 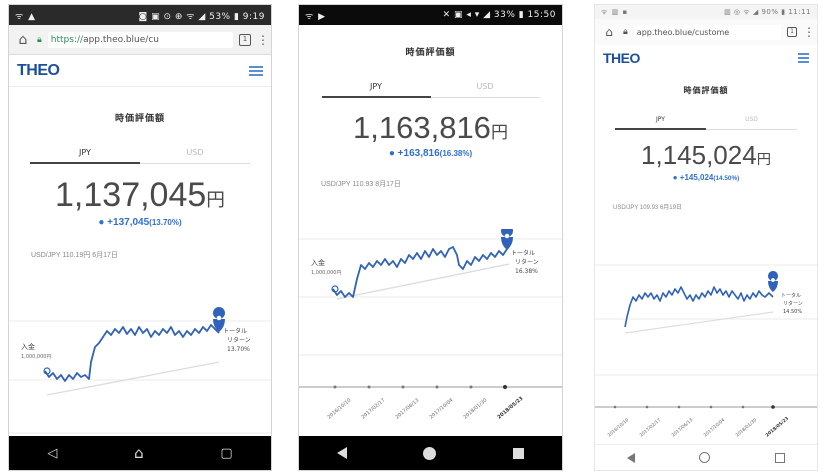 What do you see at coordinates (52, 453) in the screenshot?
I see `back-icon: ◁` at bounding box center [52, 453].